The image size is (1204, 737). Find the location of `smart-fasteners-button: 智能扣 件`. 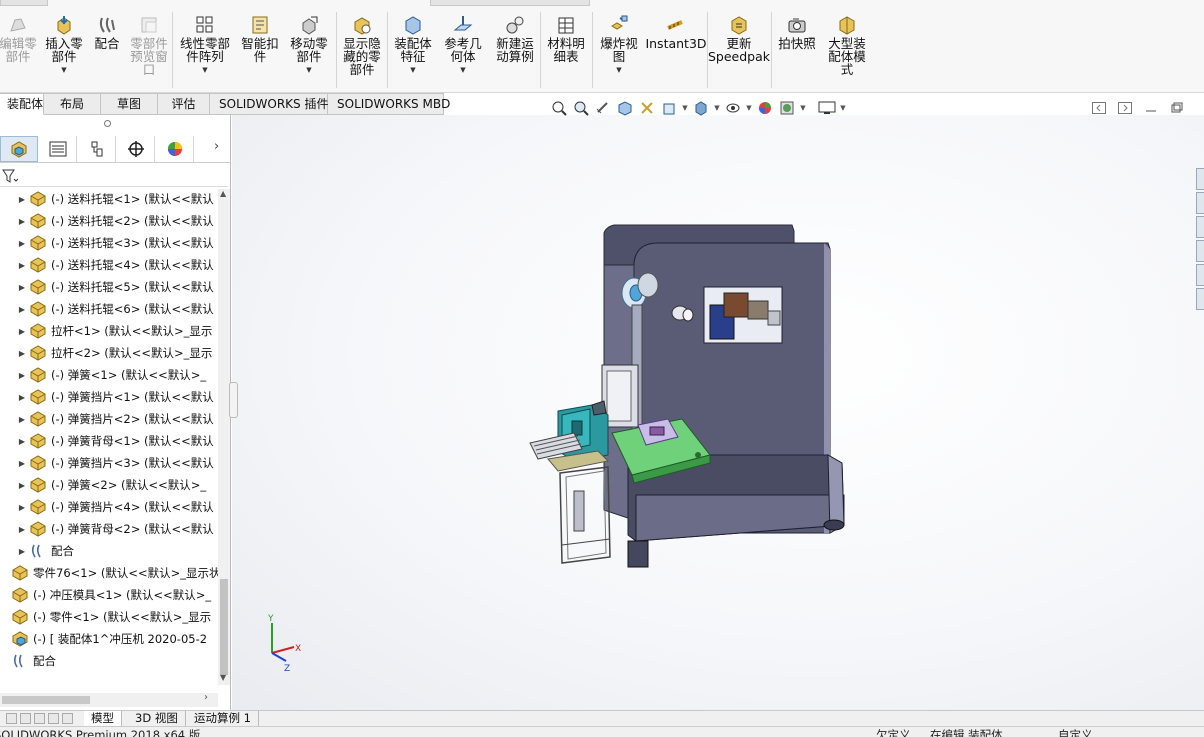

smart-fasteners-button: 智能扣 件 is located at coordinates (260, 52).